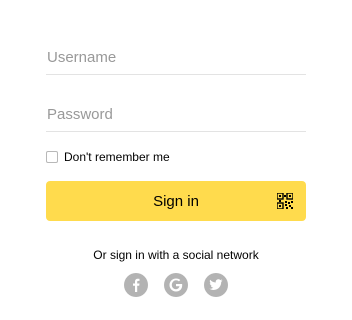 Image resolution: width=352 pixels, height=320 pixels. I want to click on sign-in-label: Sign in, so click(176, 201).